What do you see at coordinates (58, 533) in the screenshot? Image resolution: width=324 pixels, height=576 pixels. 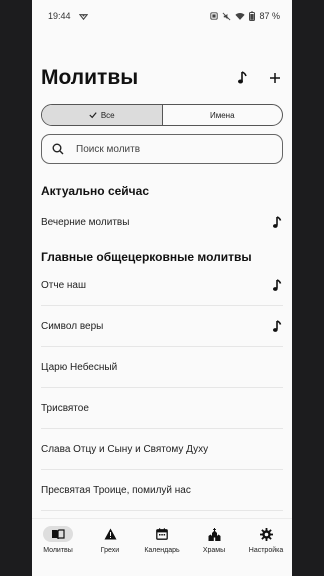 I see `book-icon` at bounding box center [58, 533].